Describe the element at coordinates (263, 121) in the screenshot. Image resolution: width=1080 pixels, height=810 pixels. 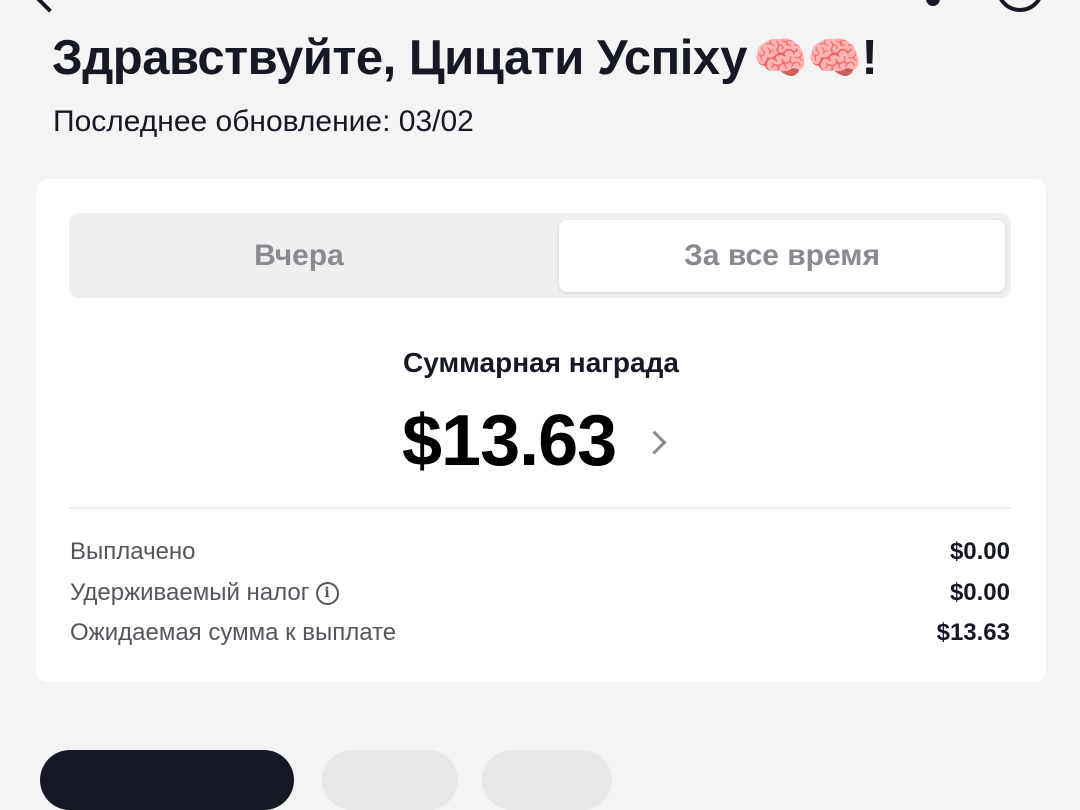
I see `last-update-text: Последнее обновление: 03/02` at that location.